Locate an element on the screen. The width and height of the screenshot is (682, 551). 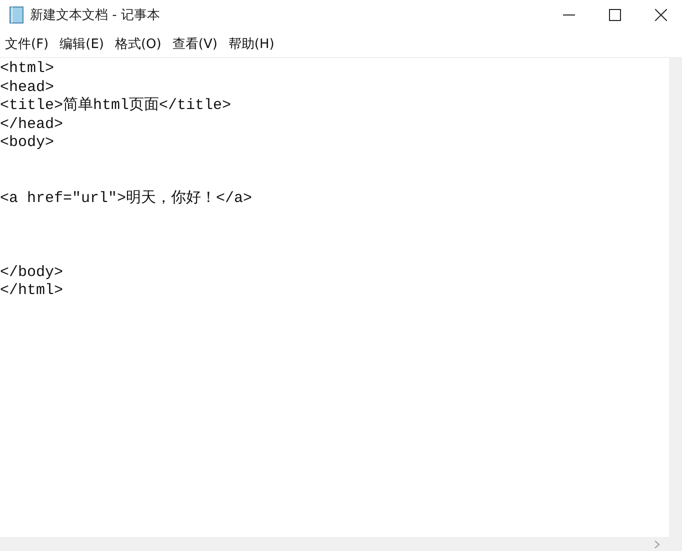
horizontal-scrollbar is located at coordinates (341, 544).